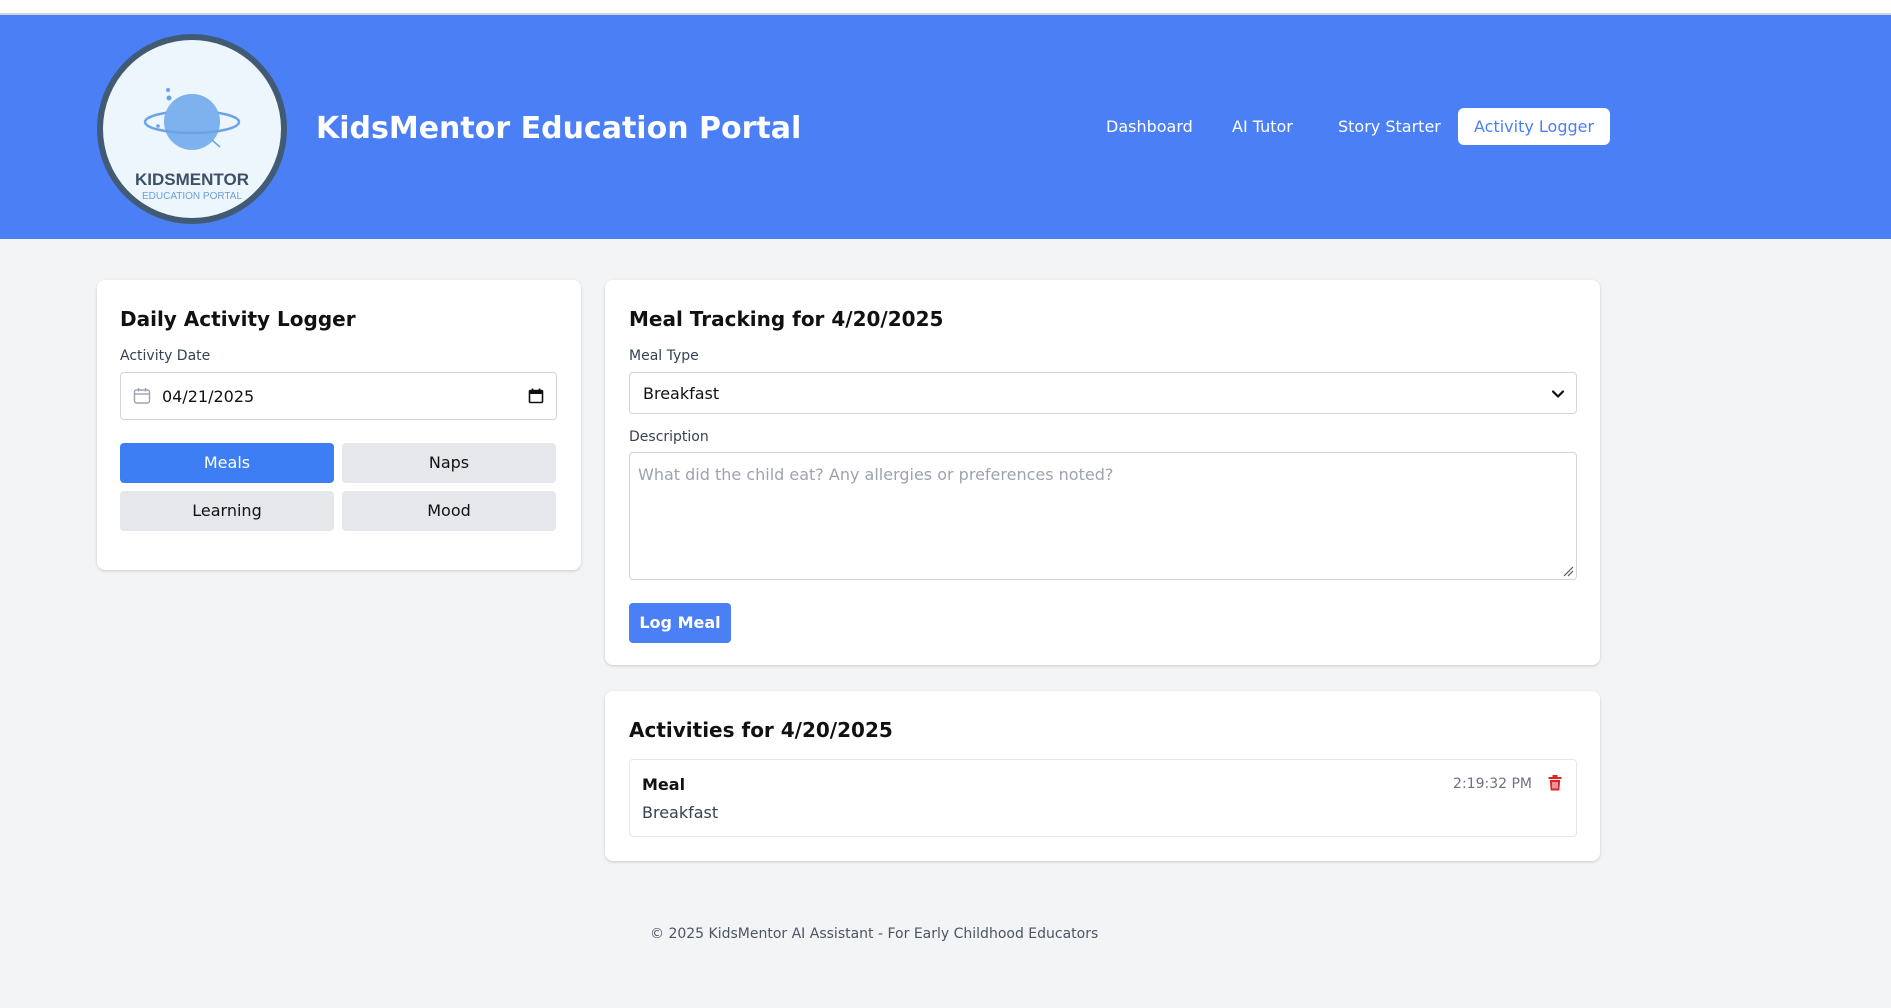  What do you see at coordinates (681, 393) in the screenshot?
I see `meal-type-value: Breakfast` at bounding box center [681, 393].